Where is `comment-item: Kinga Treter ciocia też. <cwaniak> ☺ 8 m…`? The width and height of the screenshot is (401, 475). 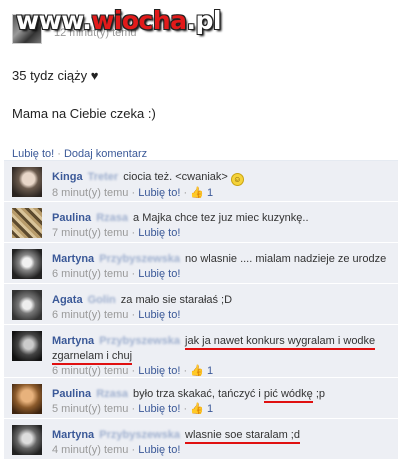 comment-item: Kinga Treter ciocia też. <cwaniak> ☺ 8 m… is located at coordinates (201, 181).